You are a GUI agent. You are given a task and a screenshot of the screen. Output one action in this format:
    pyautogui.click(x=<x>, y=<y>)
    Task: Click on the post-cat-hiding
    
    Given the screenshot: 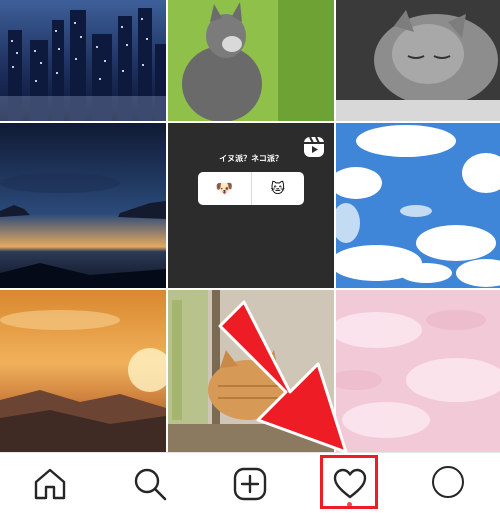 What is the action you would take?
    pyautogui.click(x=251, y=371)
    